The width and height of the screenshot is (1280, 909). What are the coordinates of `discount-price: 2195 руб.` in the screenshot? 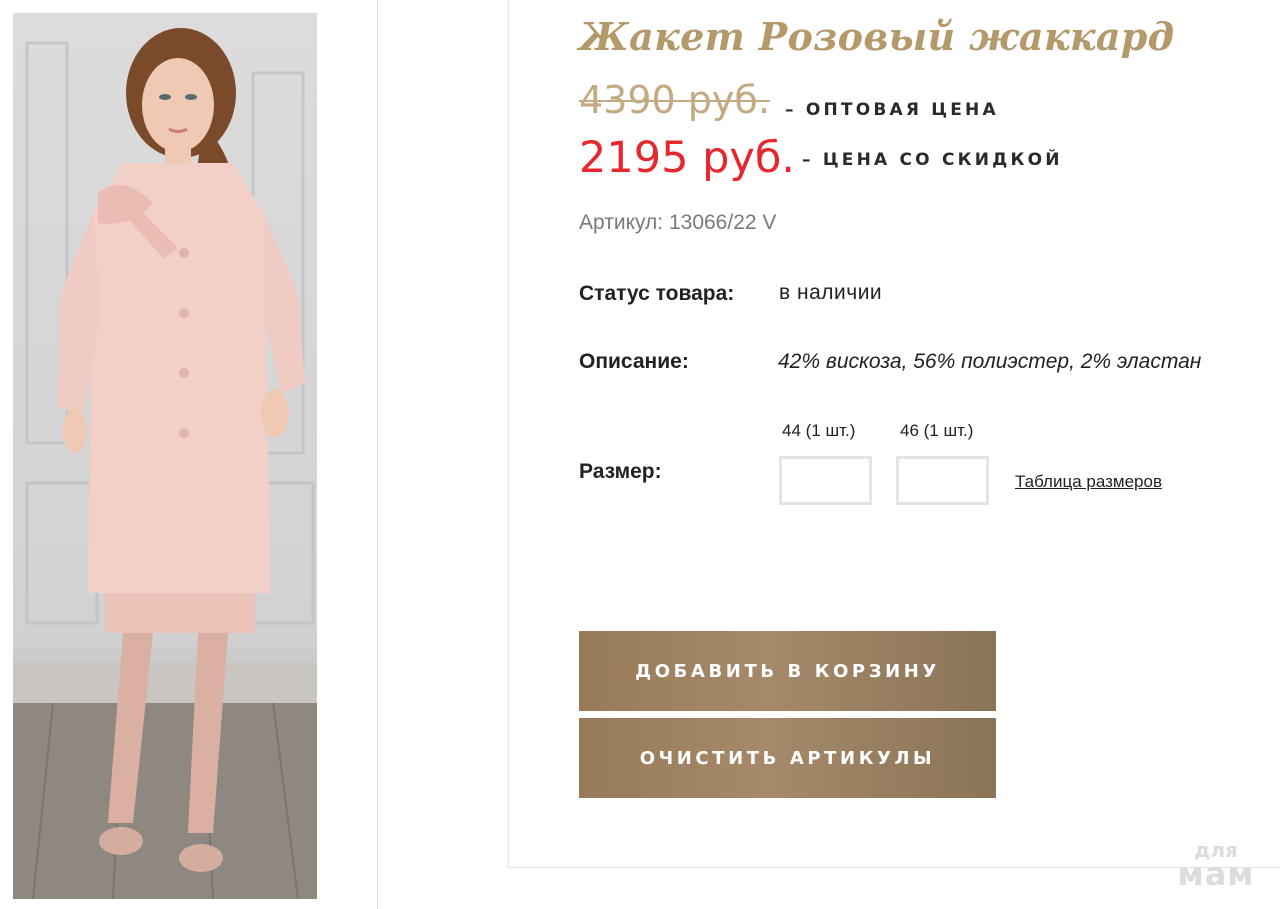 It's located at (687, 158).